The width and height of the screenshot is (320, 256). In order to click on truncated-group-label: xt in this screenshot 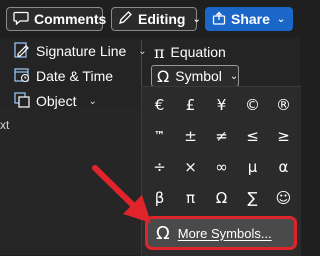, I will do `click(5, 125)`.